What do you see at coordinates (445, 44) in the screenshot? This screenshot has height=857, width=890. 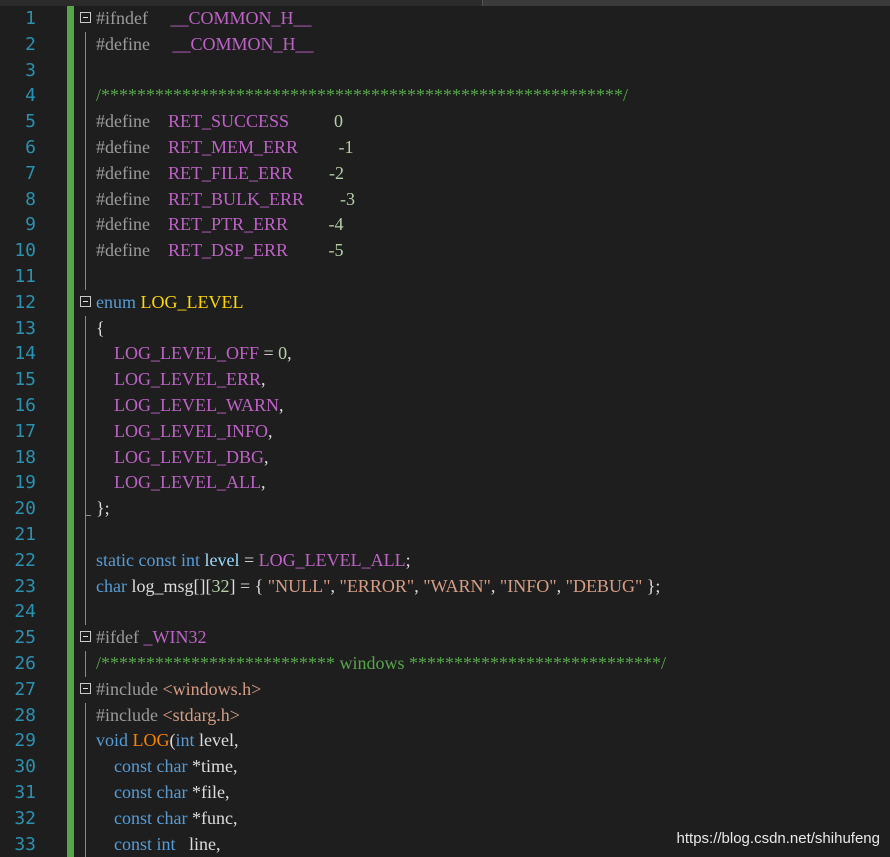 I see `code-line: 2 #define __COMMON_H__` at bounding box center [445, 44].